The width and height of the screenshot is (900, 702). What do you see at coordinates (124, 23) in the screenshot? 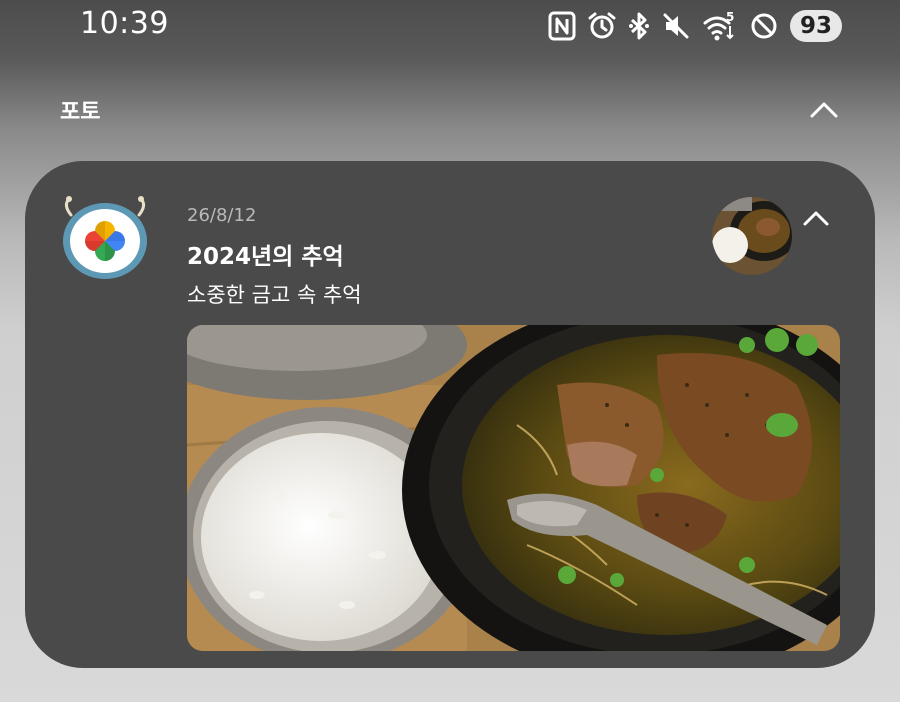
I see `status-clock: 10:39` at bounding box center [124, 23].